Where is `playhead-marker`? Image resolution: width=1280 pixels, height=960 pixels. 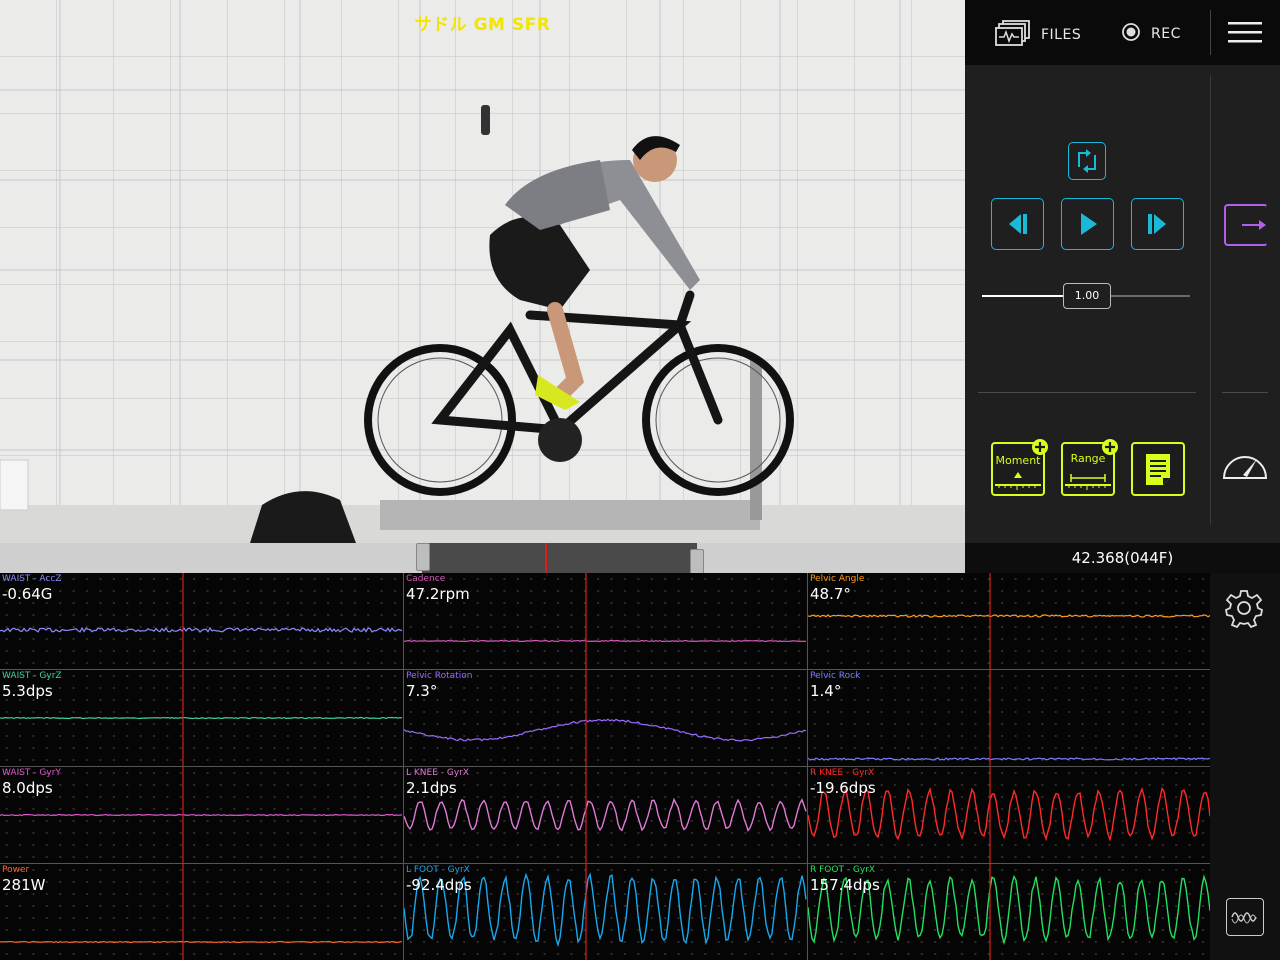 playhead-marker is located at coordinates (546, 558).